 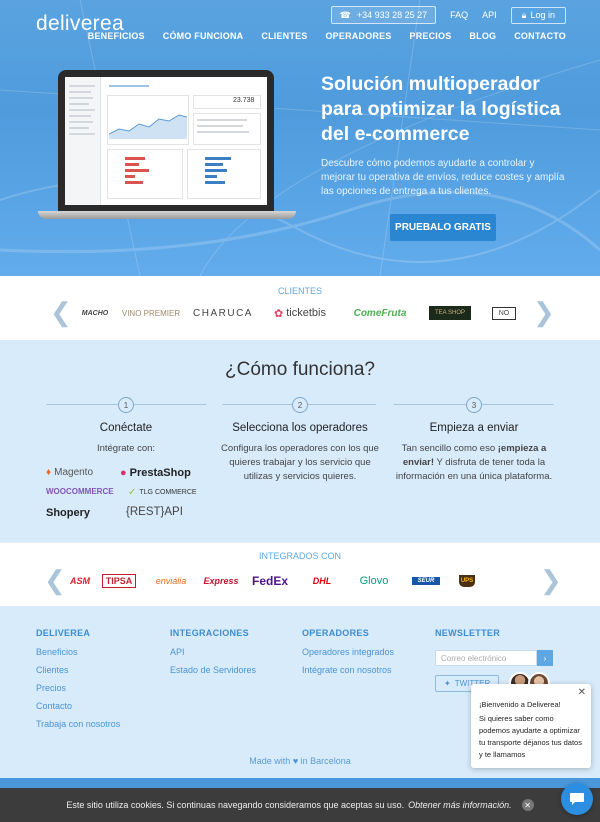 I want to click on integration-woocommerce: WOOCOMMERCE, so click(x=80, y=491).